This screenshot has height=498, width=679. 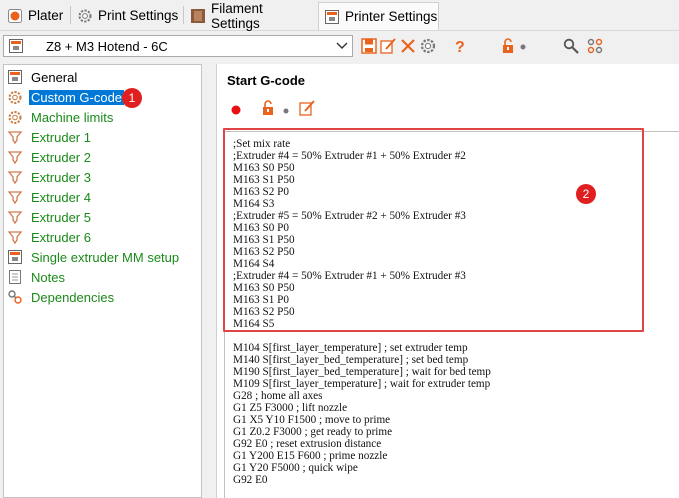 What do you see at coordinates (571, 46) in the screenshot?
I see `search-icon` at bounding box center [571, 46].